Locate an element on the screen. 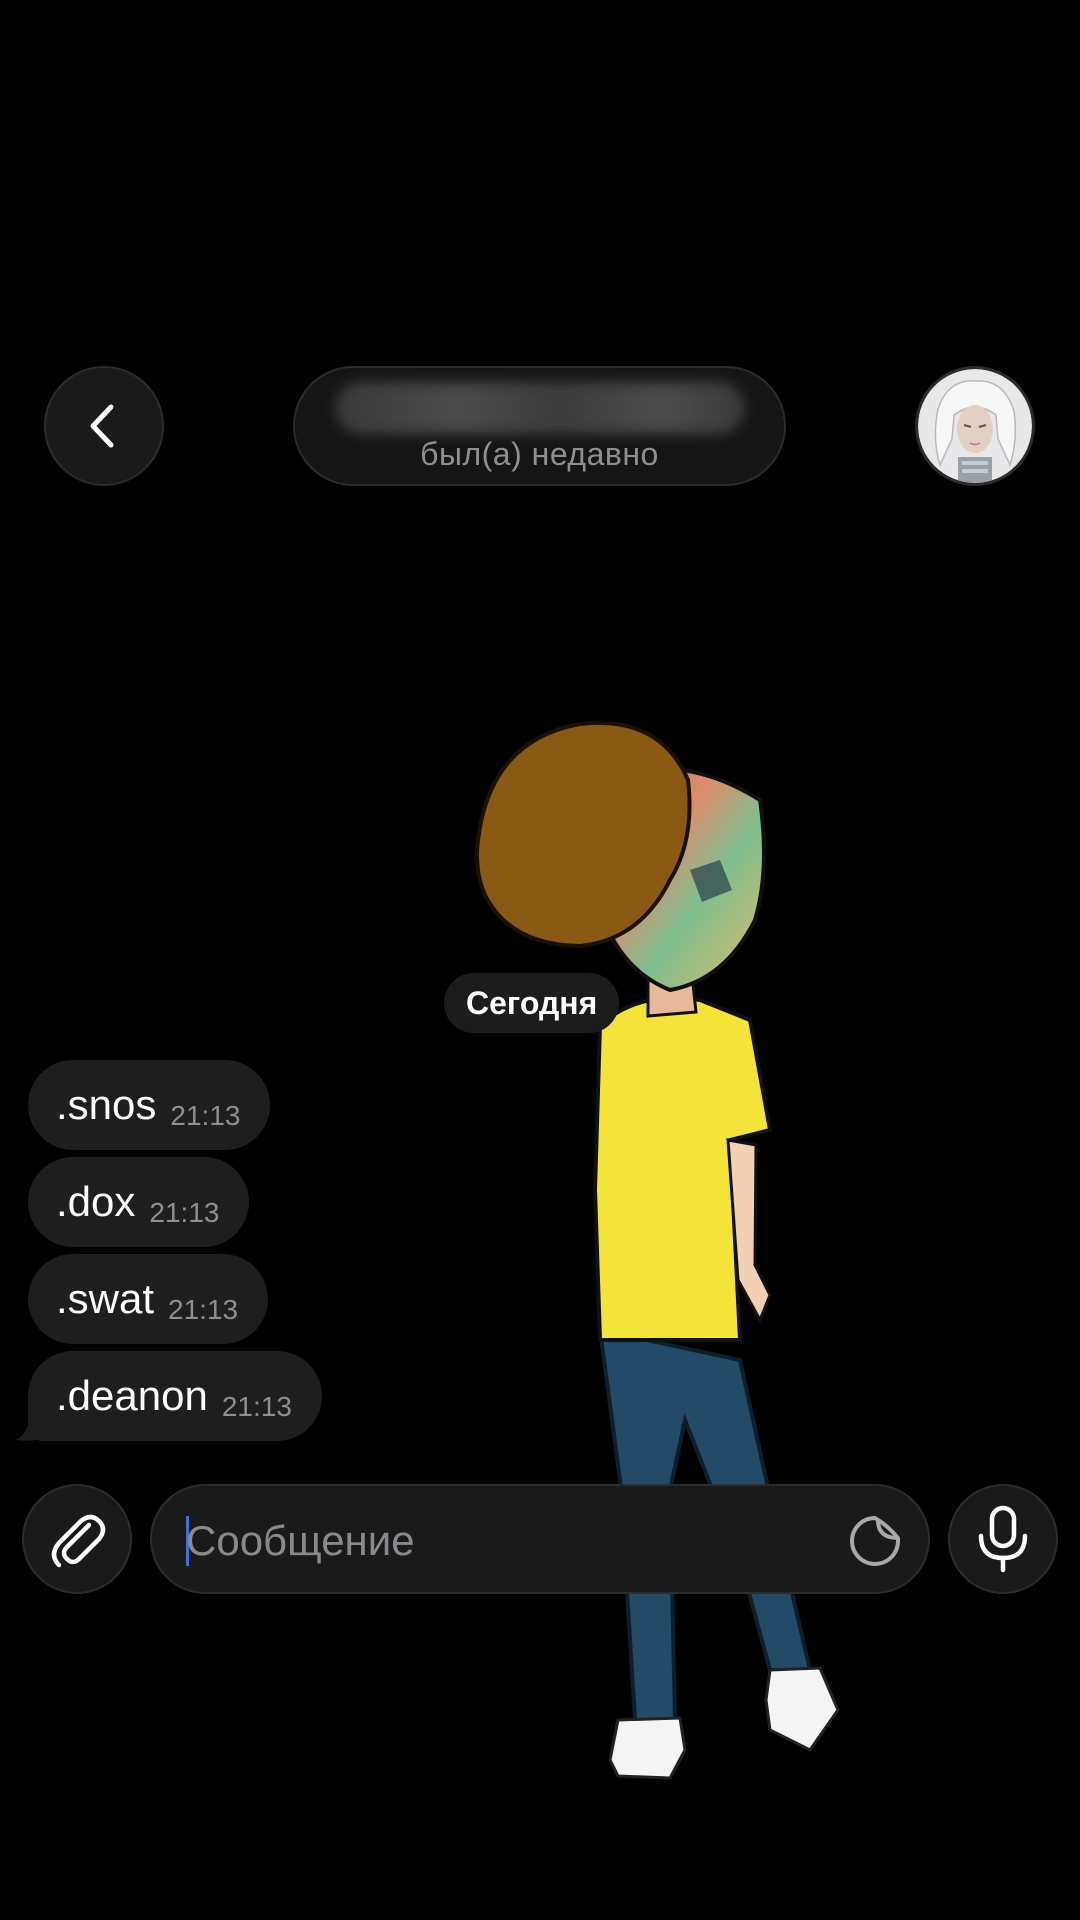 Image resolution: width=1080 pixels, height=1920 pixels. paperclip-icon is located at coordinates (78, 1541).